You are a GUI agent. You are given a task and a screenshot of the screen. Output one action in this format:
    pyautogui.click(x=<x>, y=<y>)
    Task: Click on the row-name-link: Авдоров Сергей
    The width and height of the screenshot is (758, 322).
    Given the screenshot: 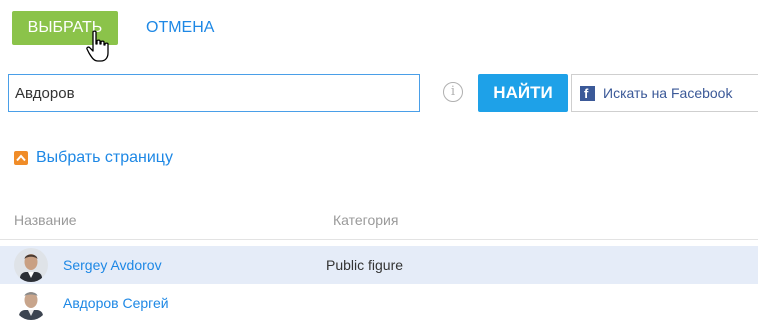 What is the action you would take?
    pyautogui.click(x=116, y=303)
    